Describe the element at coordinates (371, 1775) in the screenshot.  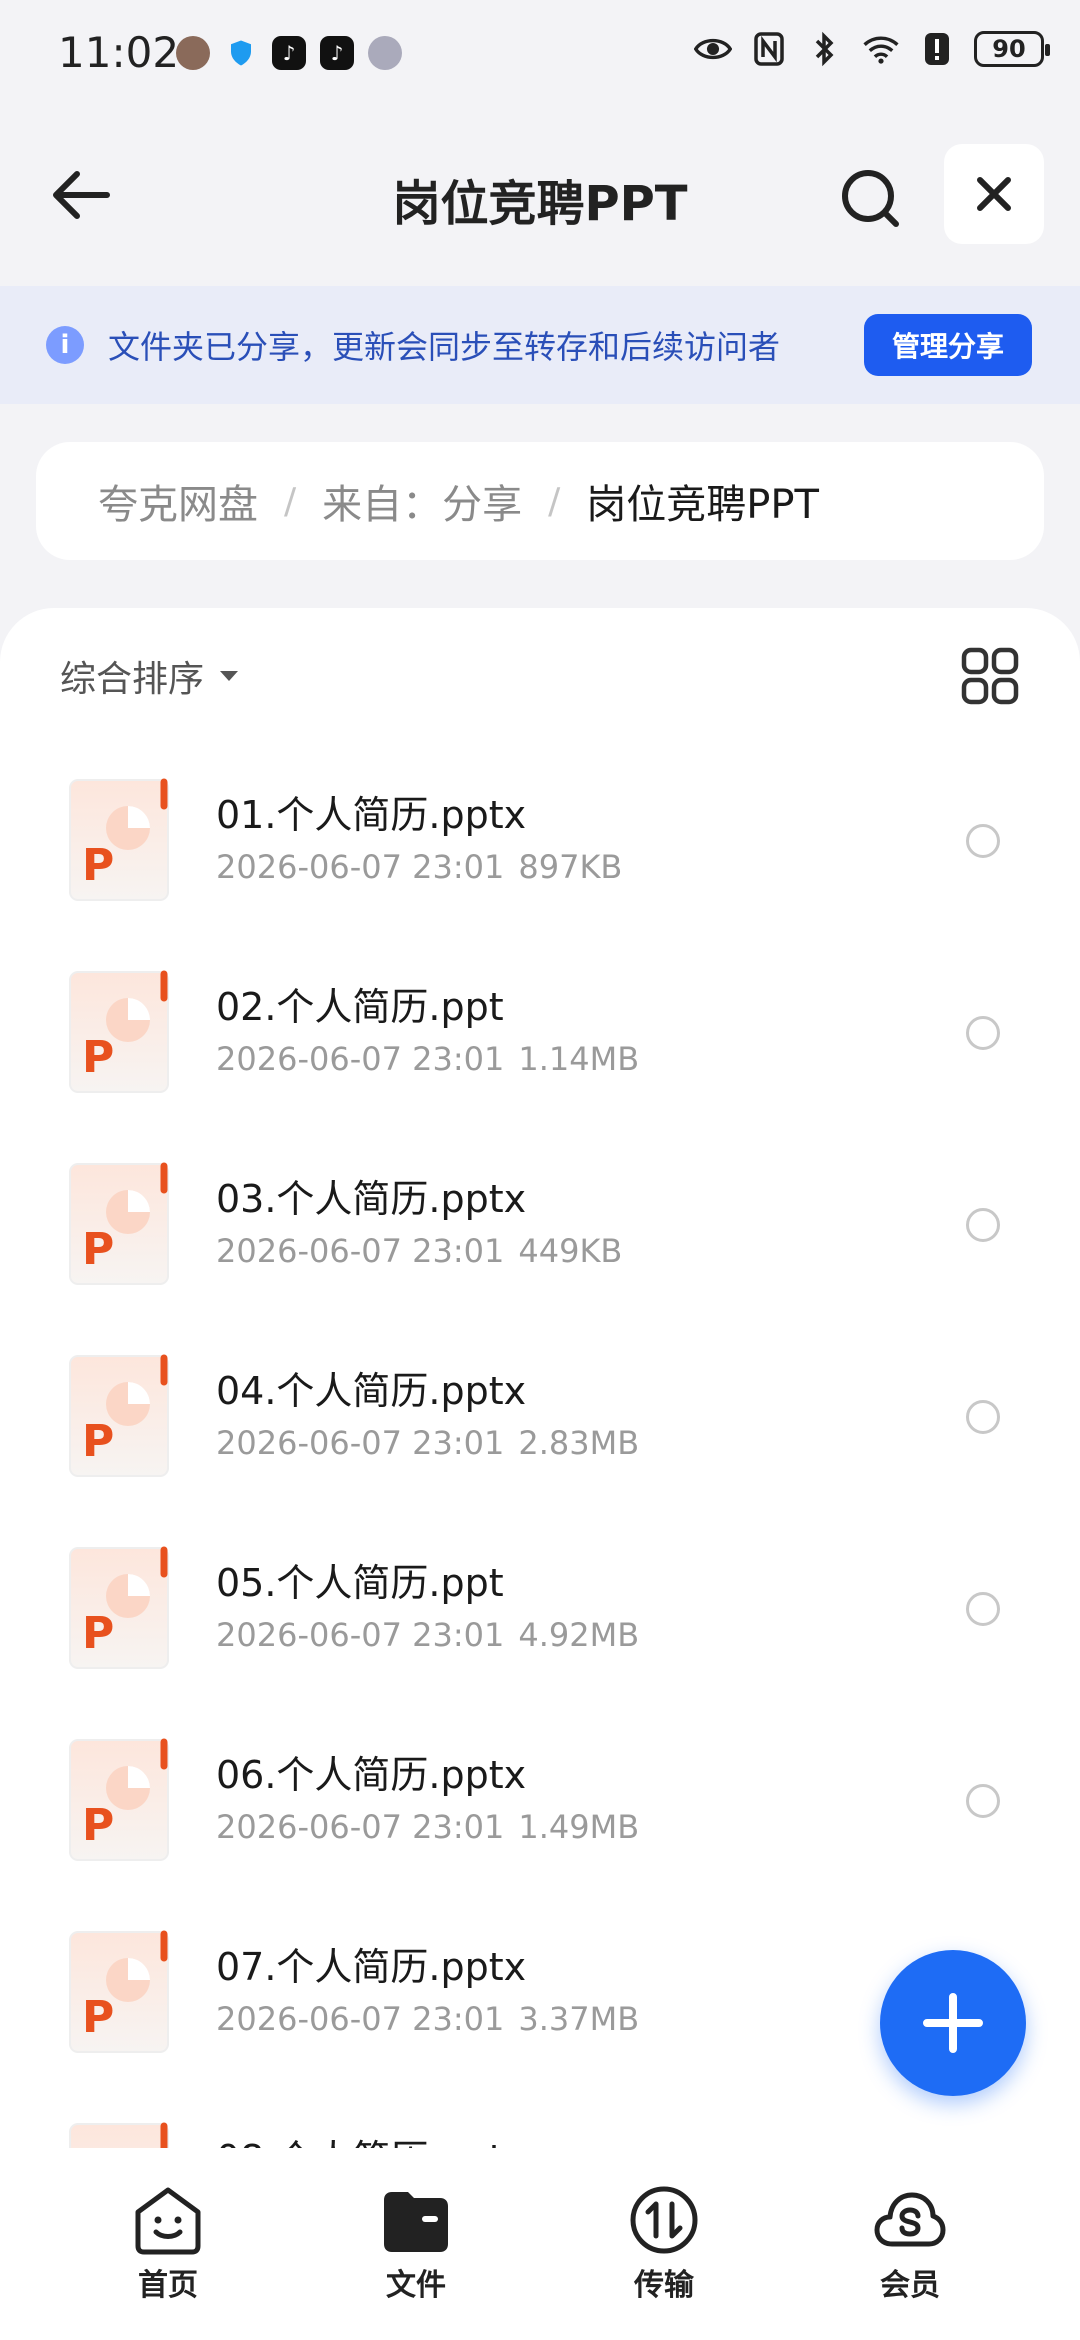
I see `file-name: 06.个人简历.pptx` at that location.